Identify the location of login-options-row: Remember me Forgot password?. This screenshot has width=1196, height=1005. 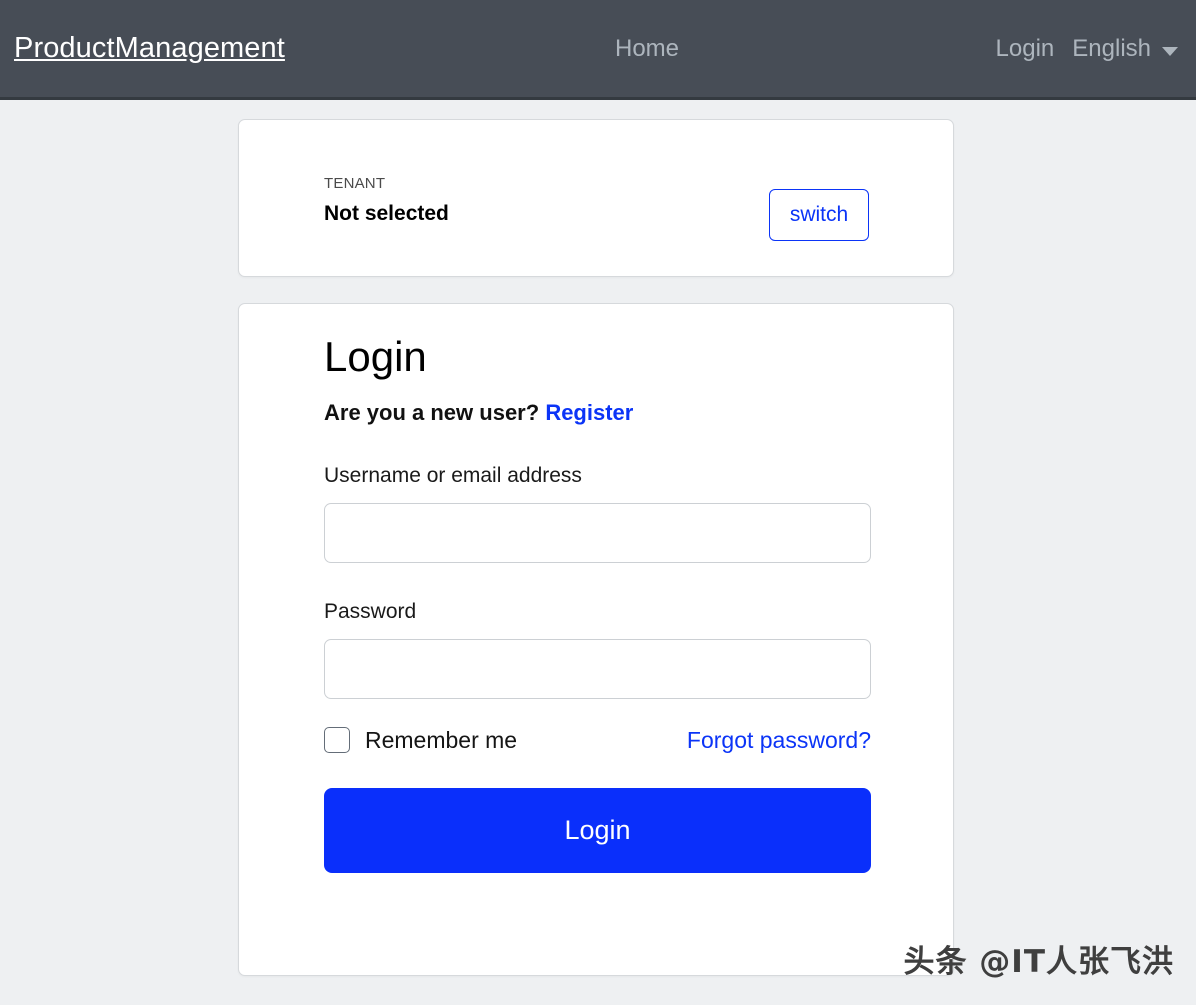
(597, 740).